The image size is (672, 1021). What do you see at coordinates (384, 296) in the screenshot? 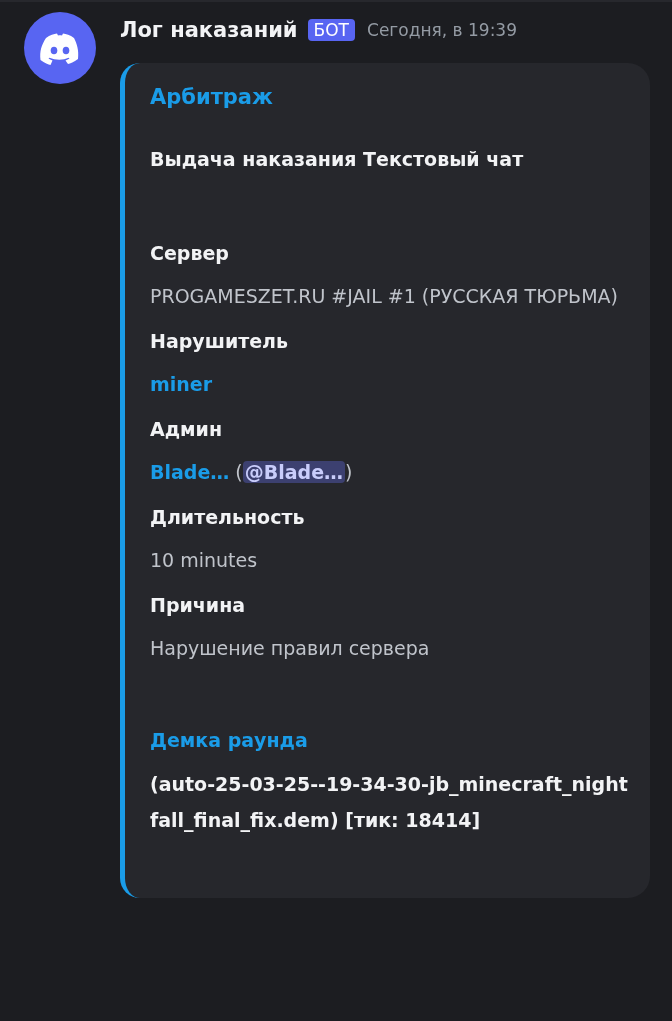
I see `field-value: PROGAMESZET.RU #JAIL #1 (РУССКАЯ ТЮРЬМА)` at bounding box center [384, 296].